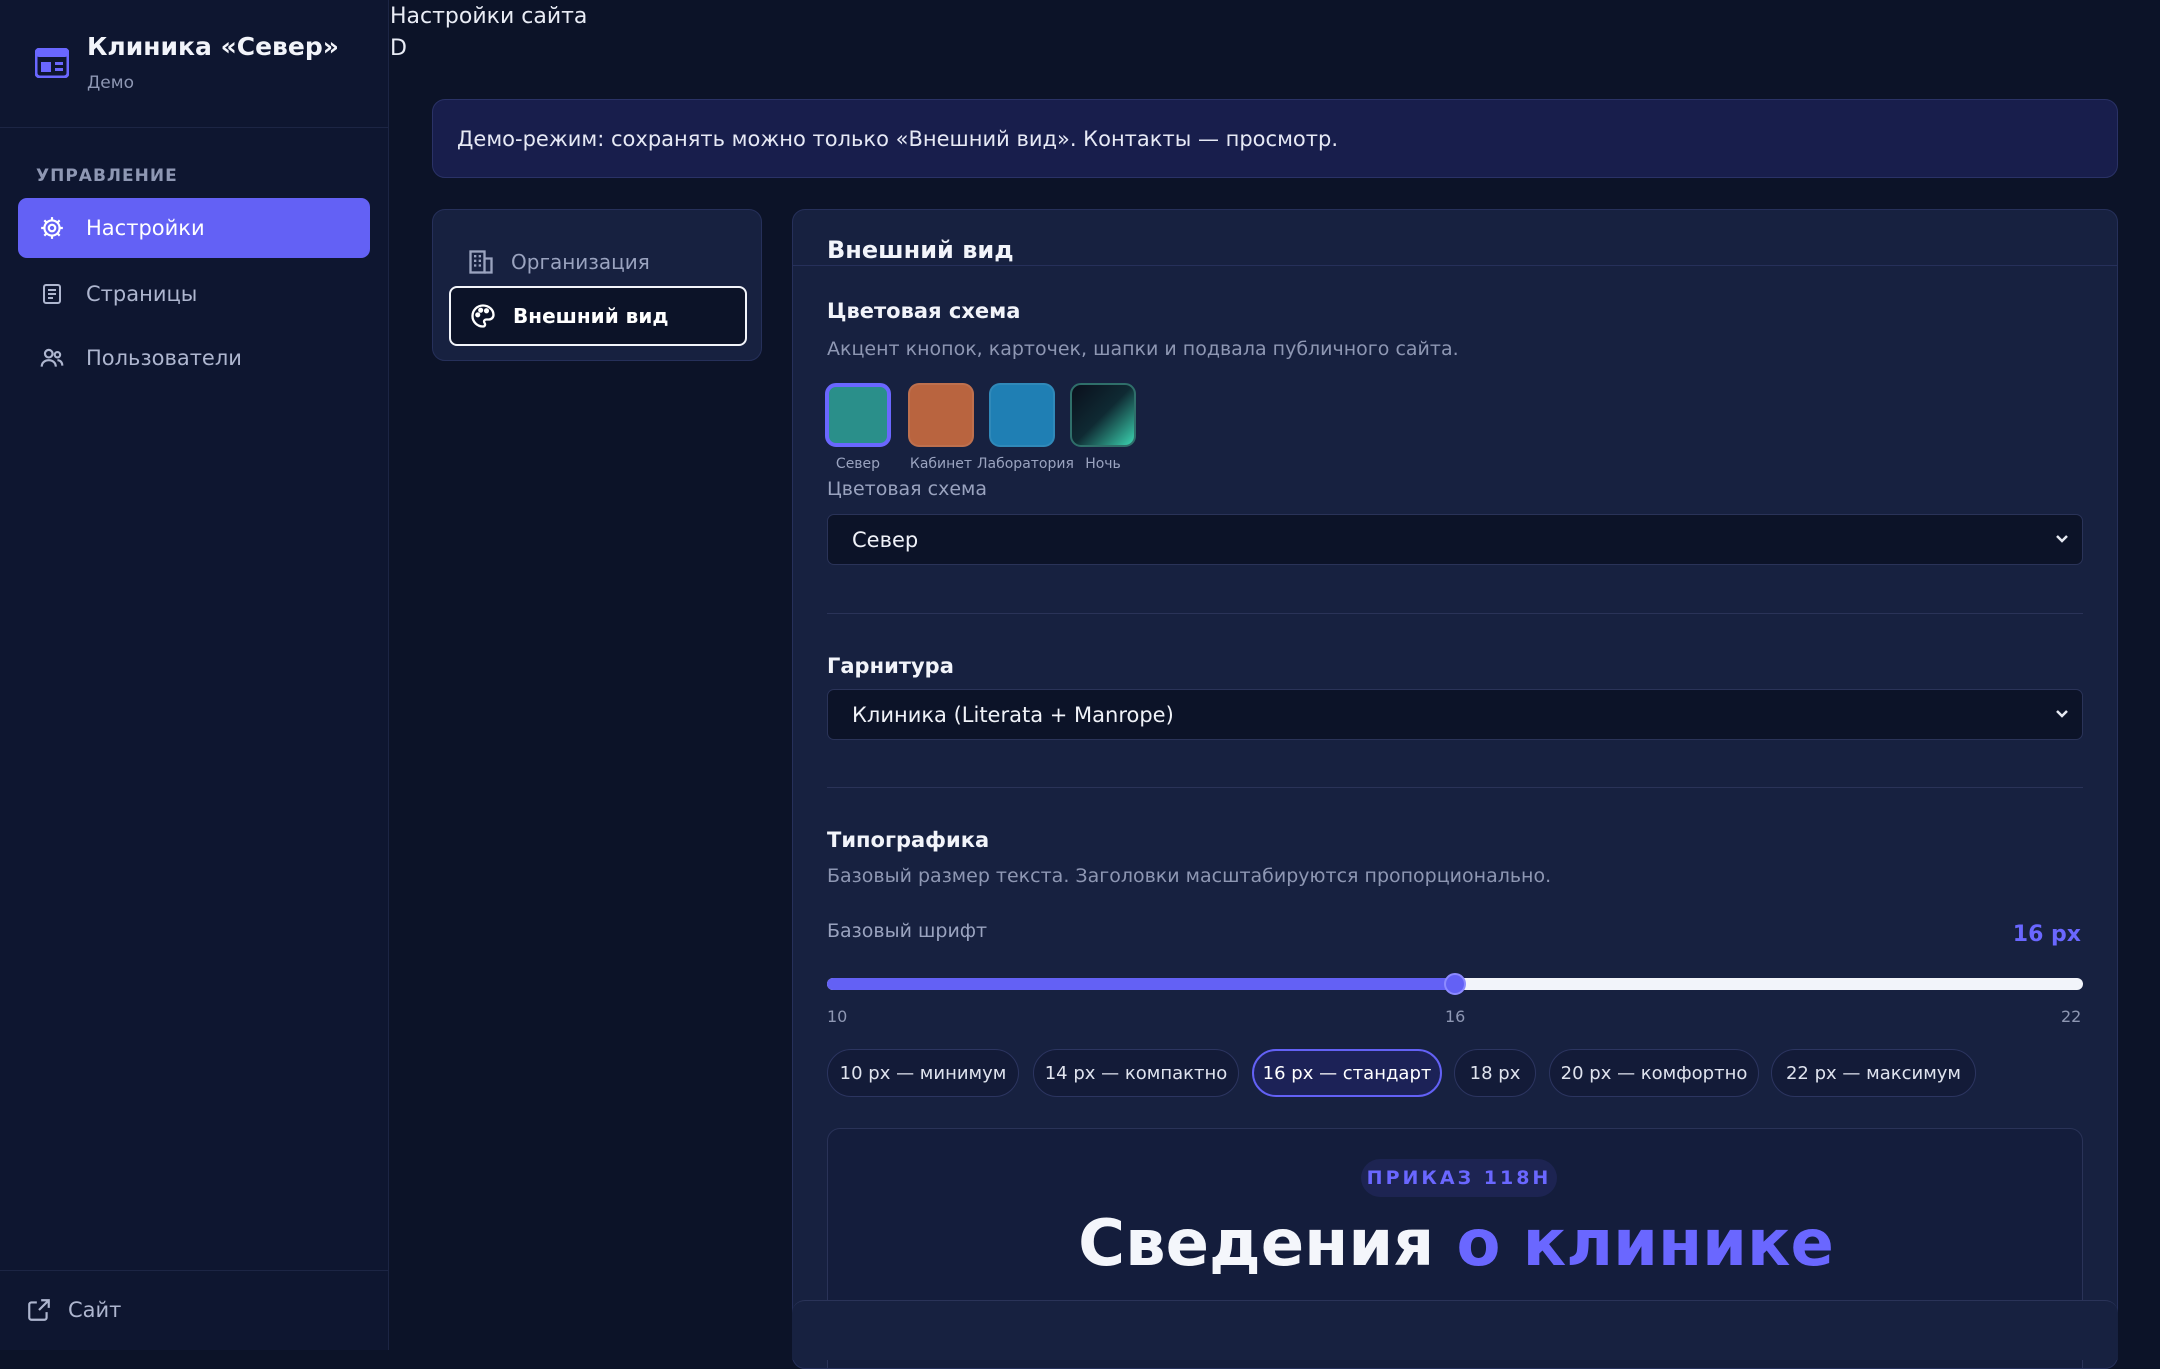 The height and width of the screenshot is (1369, 2160). I want to click on tab-label: Организация, so click(580, 262).